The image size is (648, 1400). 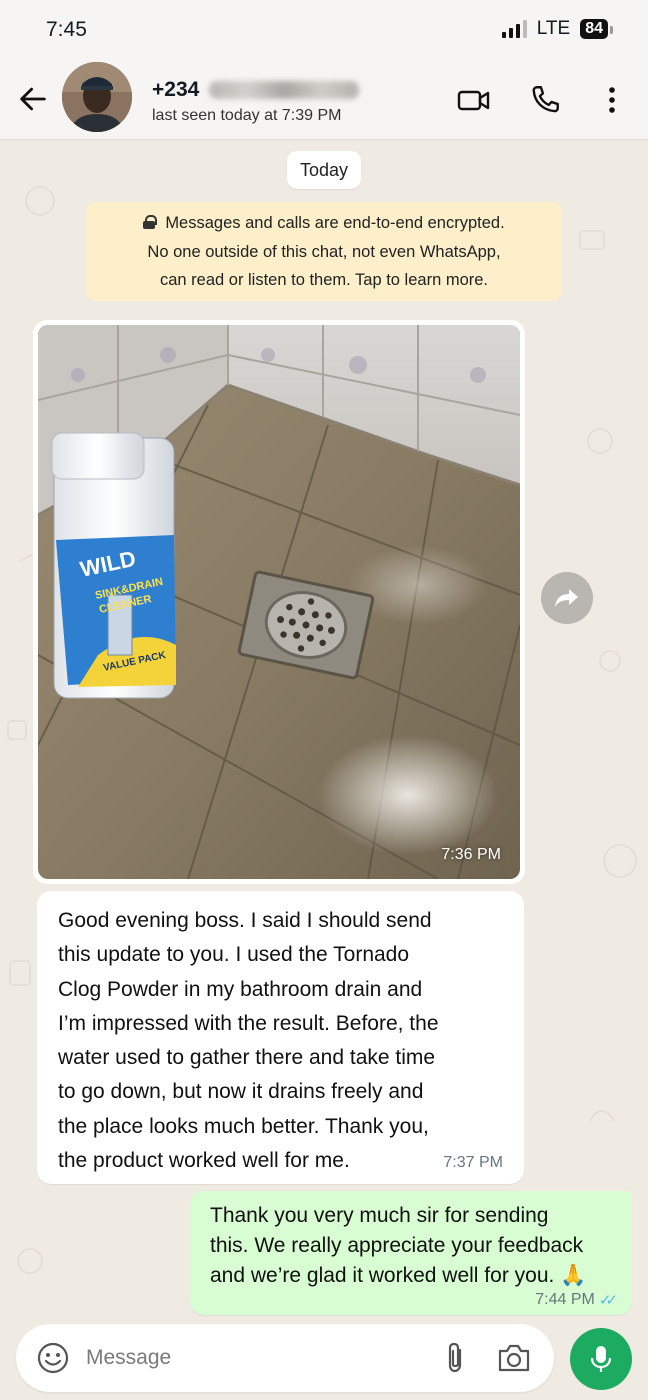 I want to click on message-composer, so click(x=285, y=1358).